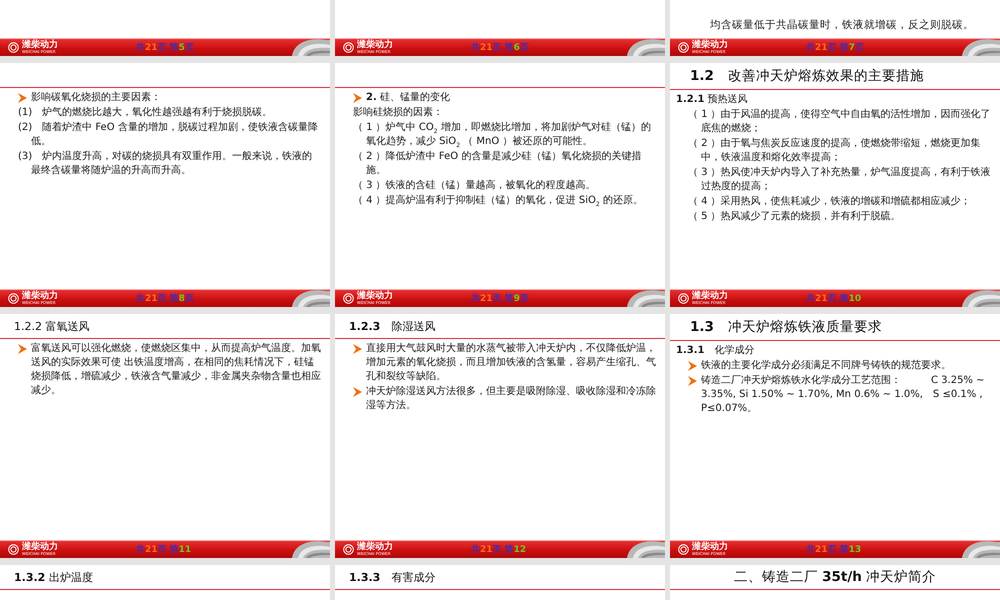 The image size is (1000, 600). What do you see at coordinates (511, 399) in the screenshot?
I see `bullet-text: 冲天炉除湿送风方法很多，但主要是吸附除湿、吸收除湿和冷冻除湿等方法。` at bounding box center [511, 399].